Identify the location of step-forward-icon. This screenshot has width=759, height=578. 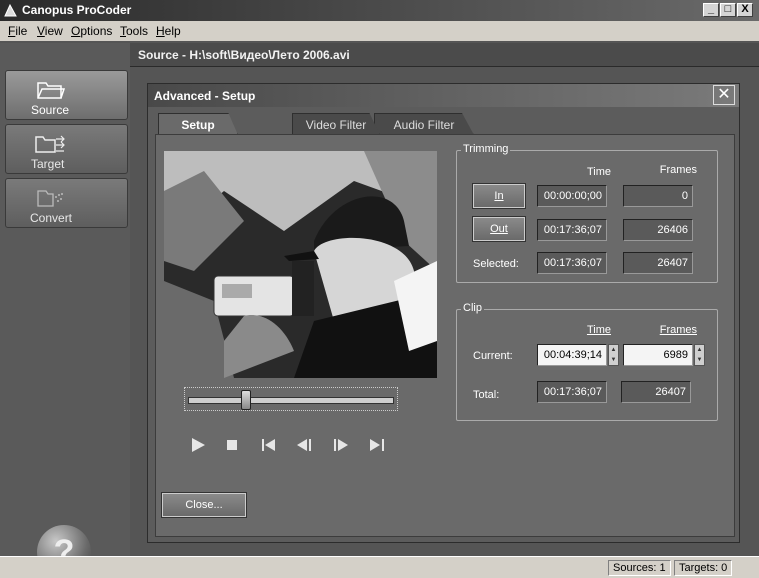
(341, 445).